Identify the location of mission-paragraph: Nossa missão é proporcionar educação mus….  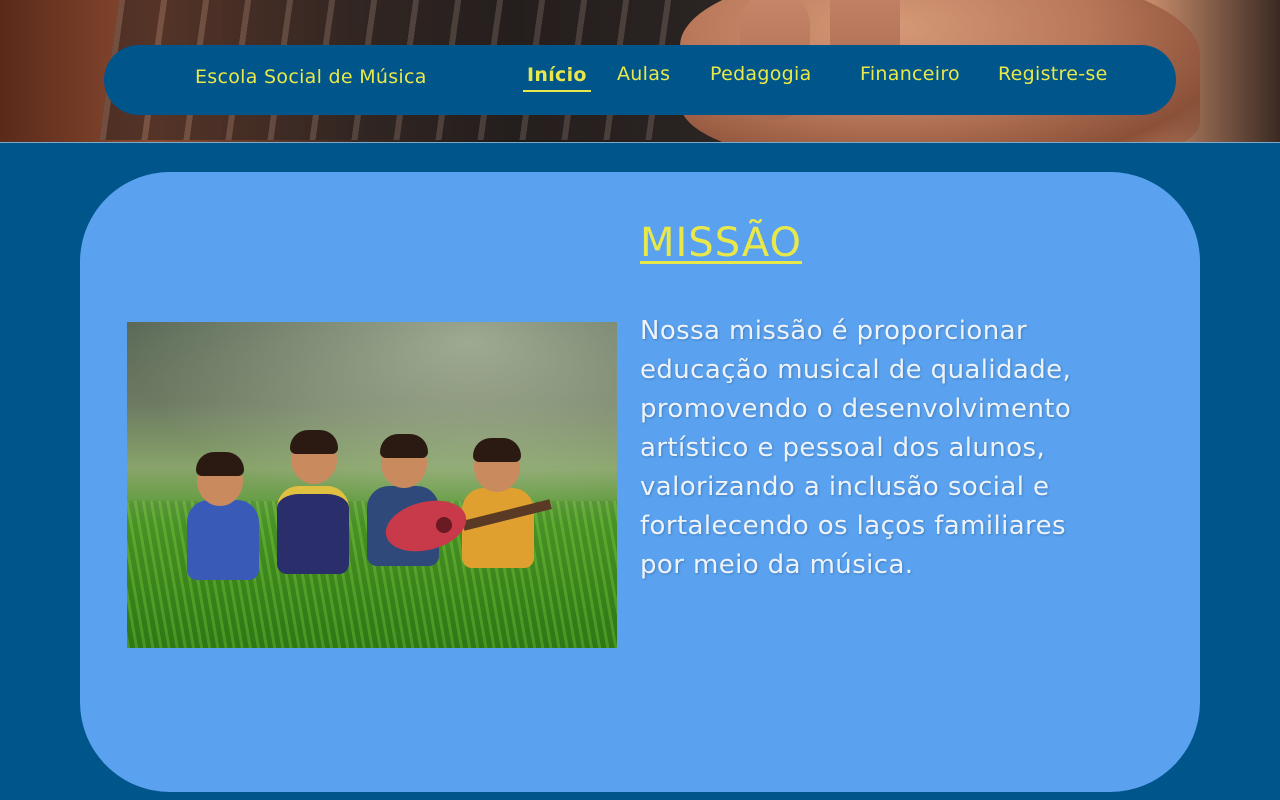
(856, 448).